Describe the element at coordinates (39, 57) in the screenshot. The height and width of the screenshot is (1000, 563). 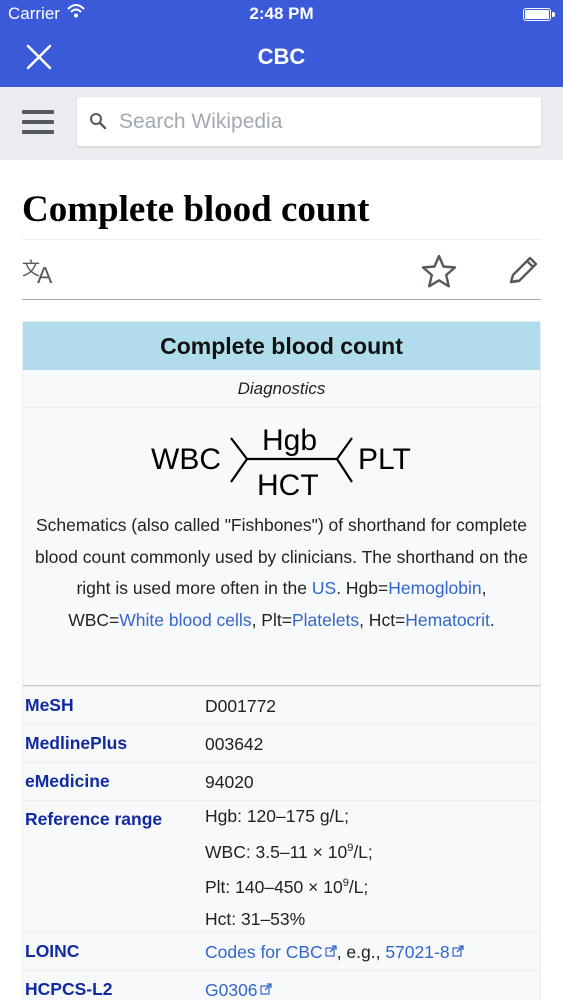
I see `close-icon` at that location.